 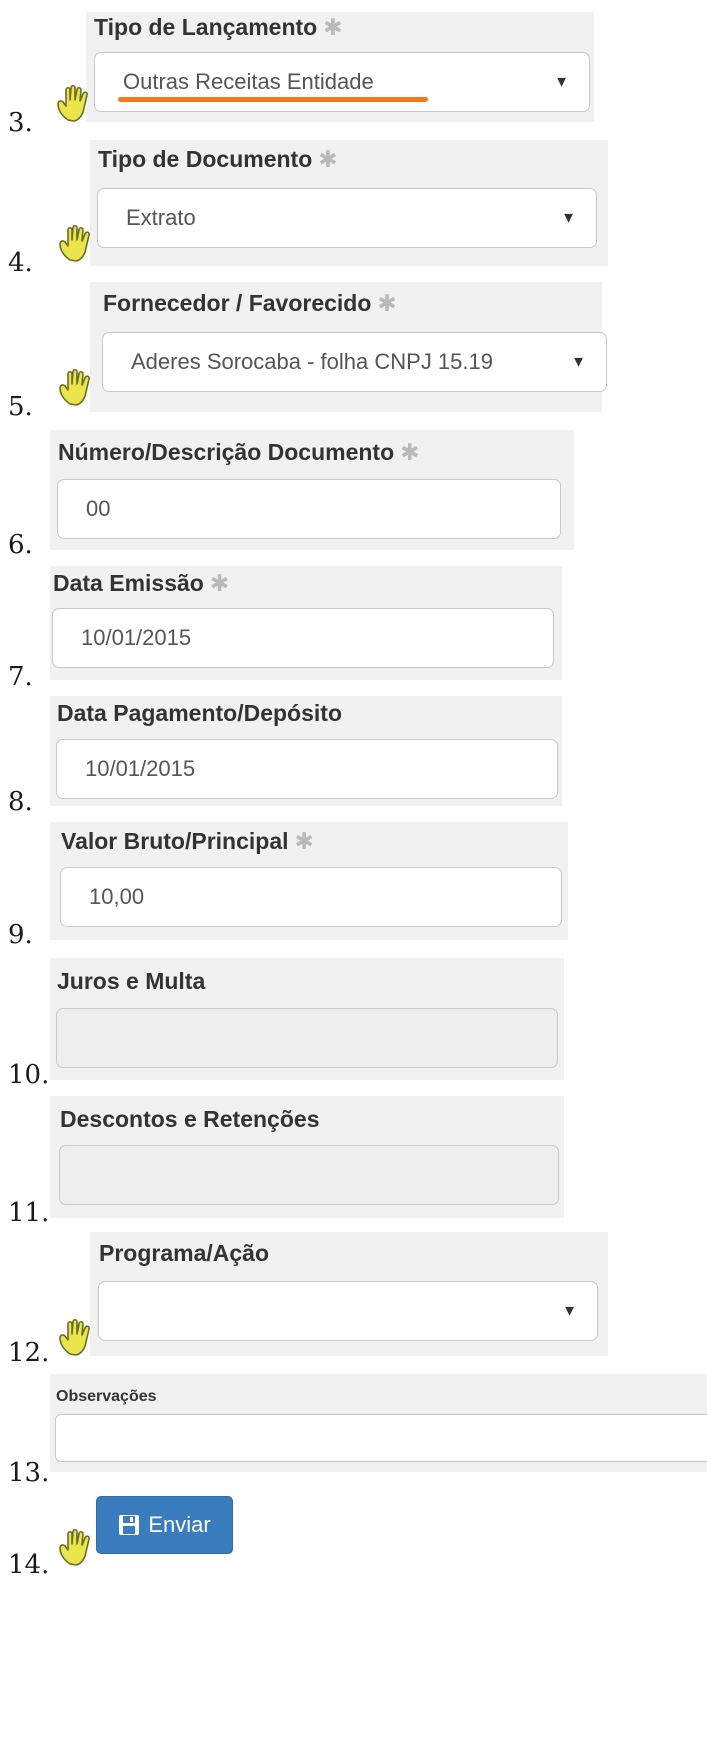 I want to click on enviar-button: Enviar, so click(x=164, y=1525).